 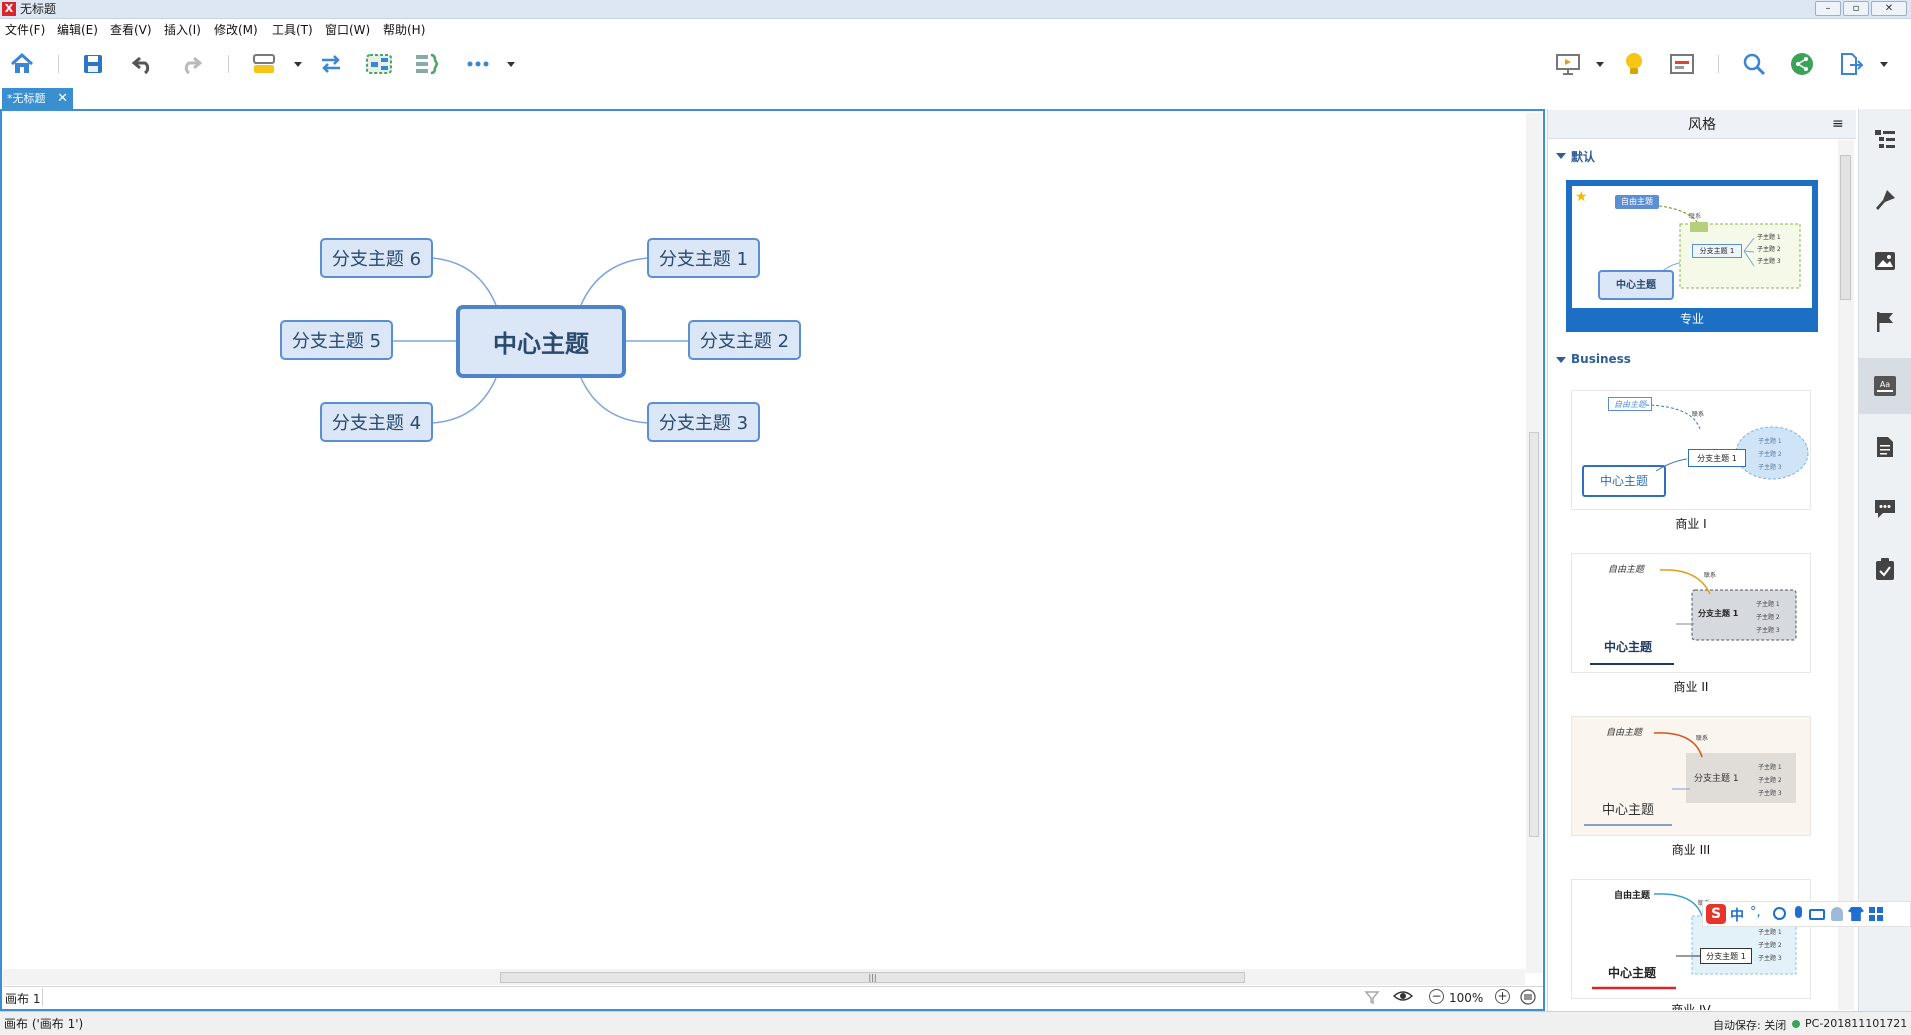 I want to click on style-thumbnail-business-4: 自由主题 联系 中心主题 分支主题 1 子主题 1 子主题 2 子主题 3, so click(x=1691, y=939).